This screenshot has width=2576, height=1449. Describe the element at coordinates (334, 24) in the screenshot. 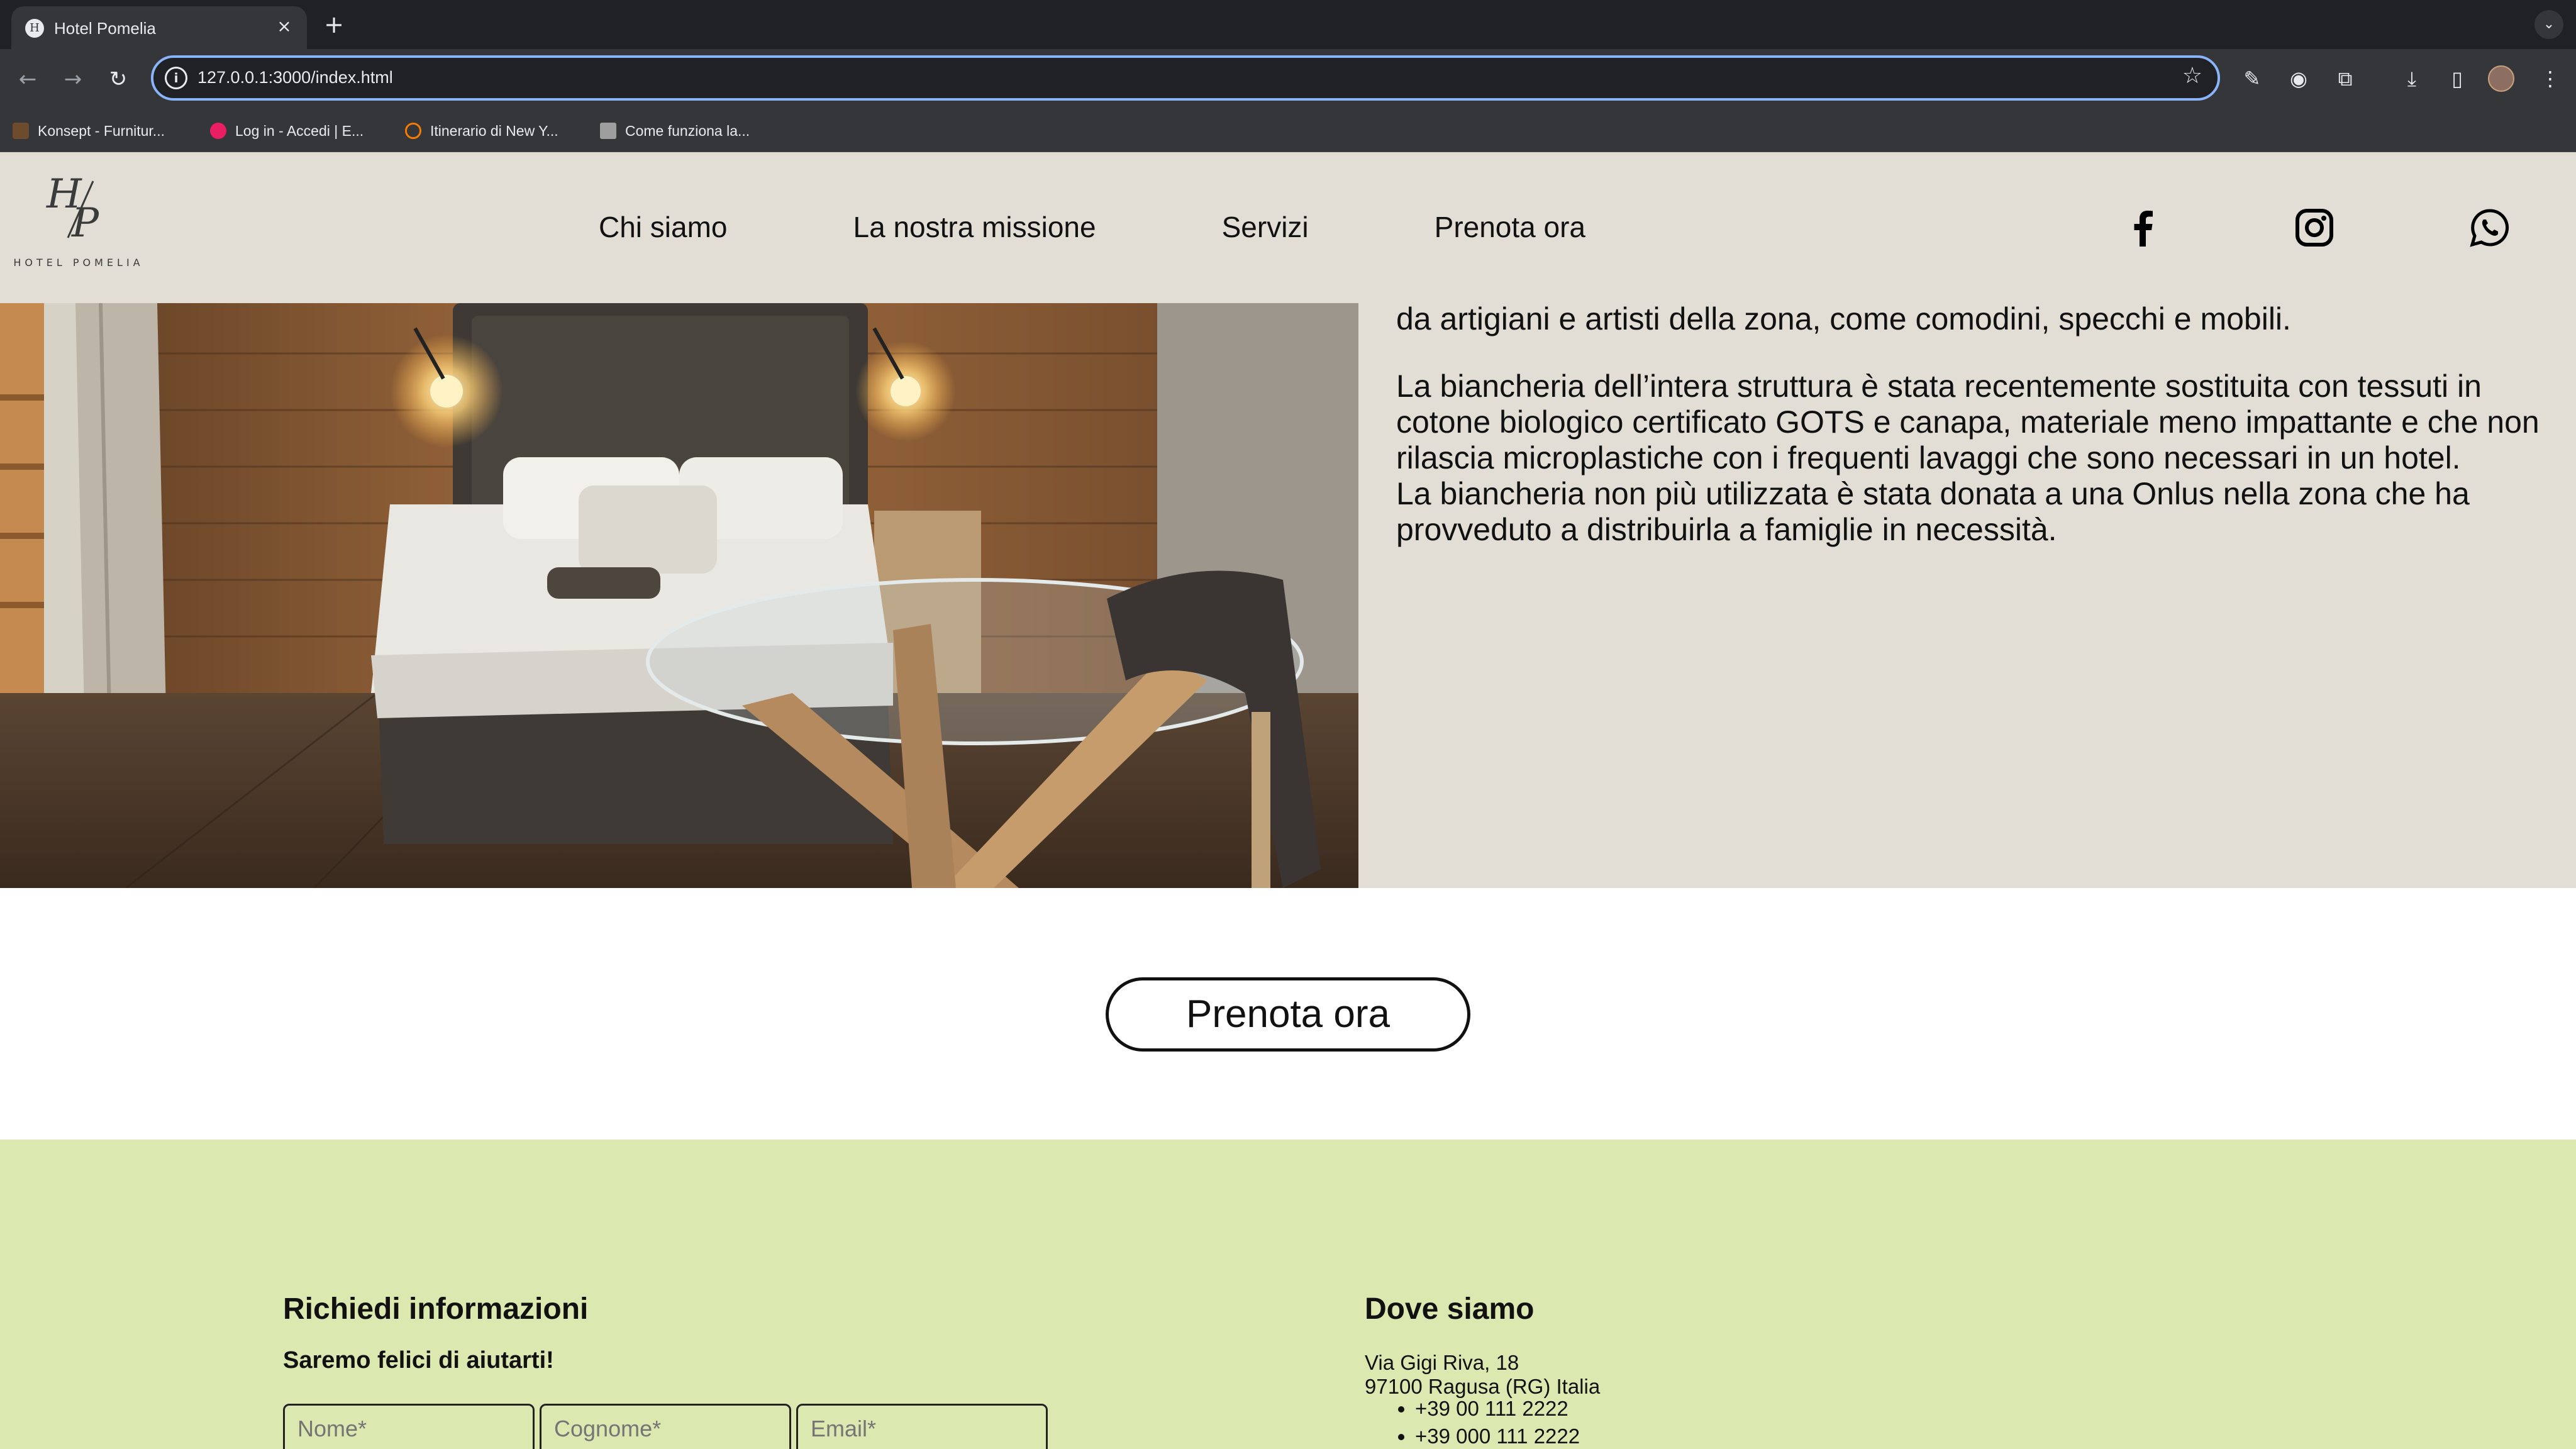

I see `new-tab-icon: +` at that location.